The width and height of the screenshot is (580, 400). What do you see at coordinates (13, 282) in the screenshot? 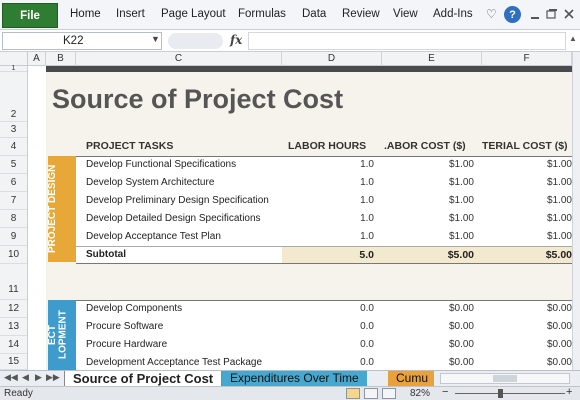
I see `row-header-11: 11` at bounding box center [13, 282].